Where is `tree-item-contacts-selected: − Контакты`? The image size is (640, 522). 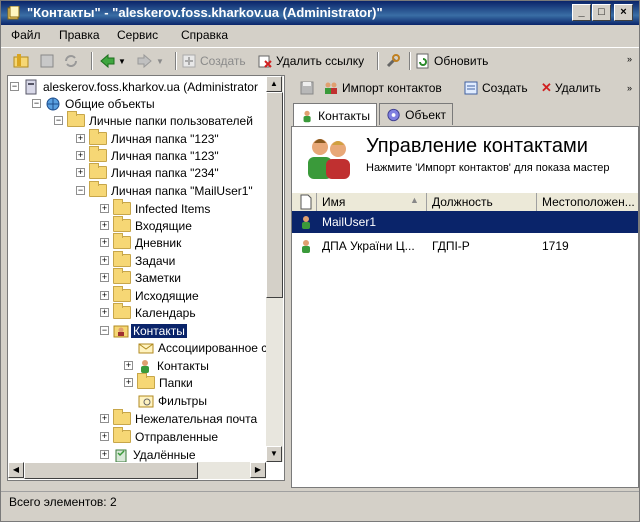 tree-item-contacts-selected: − Контакты is located at coordinates (143, 330).